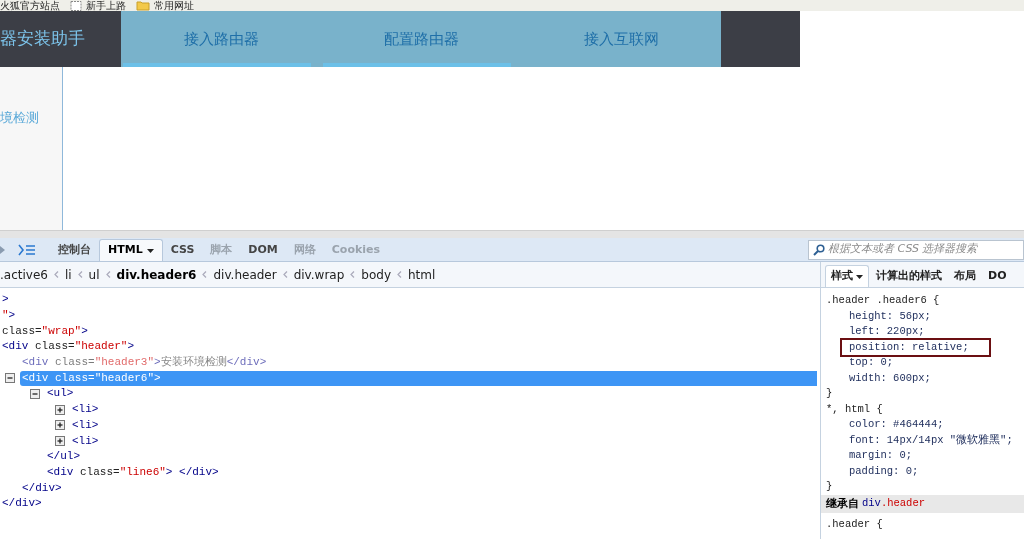 Image resolution: width=1024 pixels, height=539 pixels. Describe the element at coordinates (887, 331) in the screenshot. I see `css-property: left: 220px;` at that location.